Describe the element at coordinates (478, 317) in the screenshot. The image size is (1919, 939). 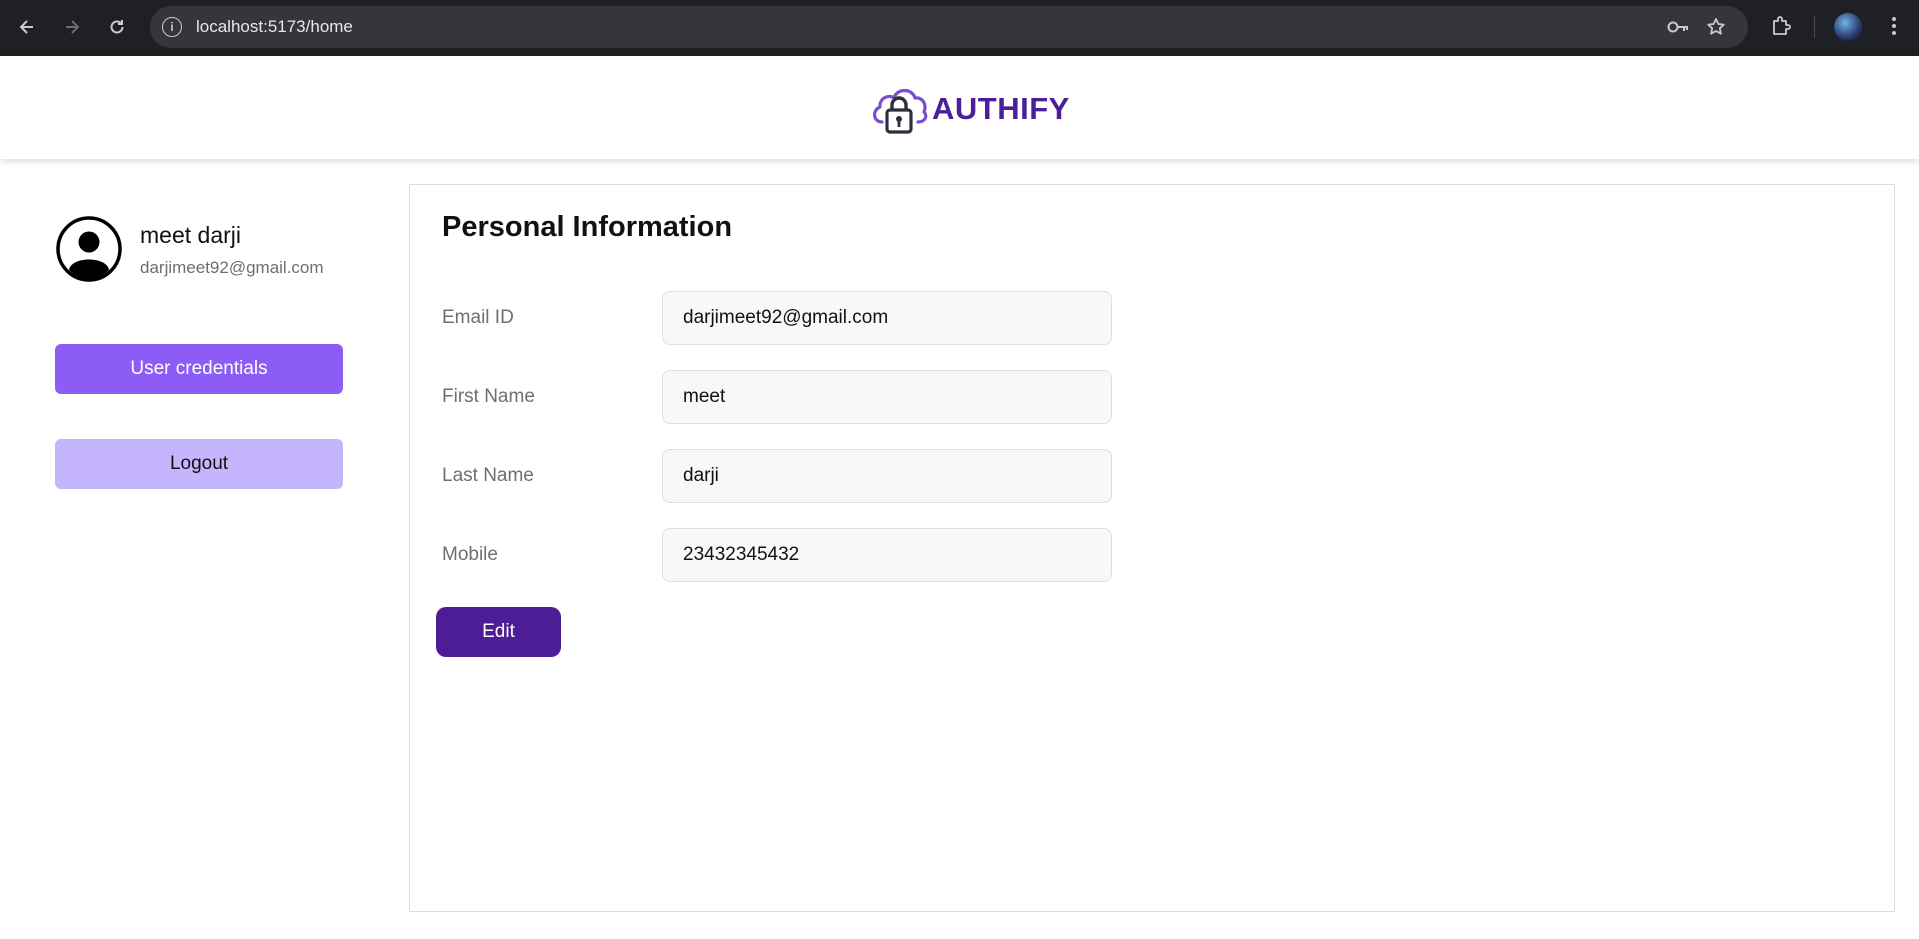
I see `email-label: Email ID` at that location.